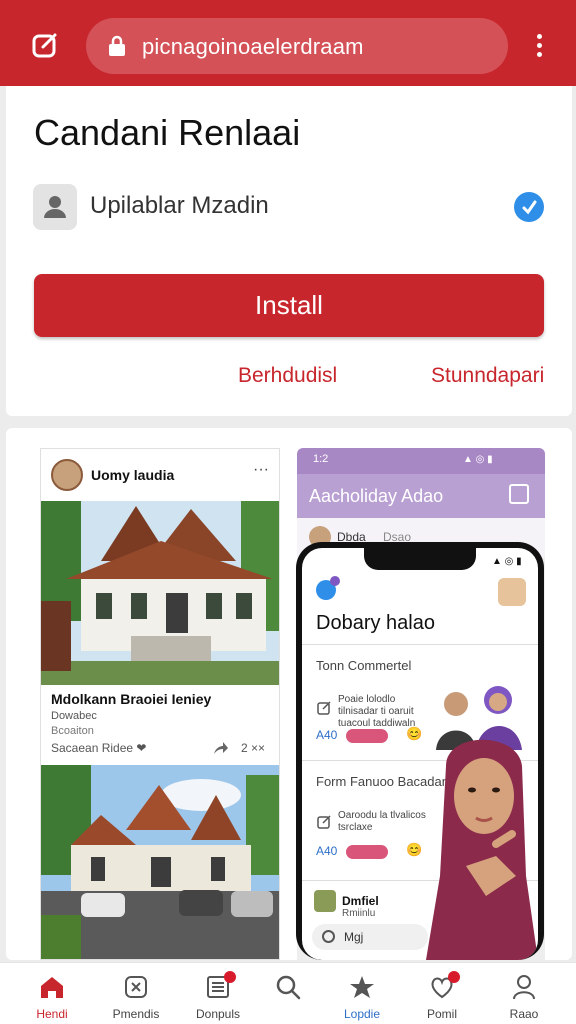 The width and height of the screenshot is (576, 1024). What do you see at coordinates (420, 559) in the screenshot?
I see `phone-notch` at bounding box center [420, 559].